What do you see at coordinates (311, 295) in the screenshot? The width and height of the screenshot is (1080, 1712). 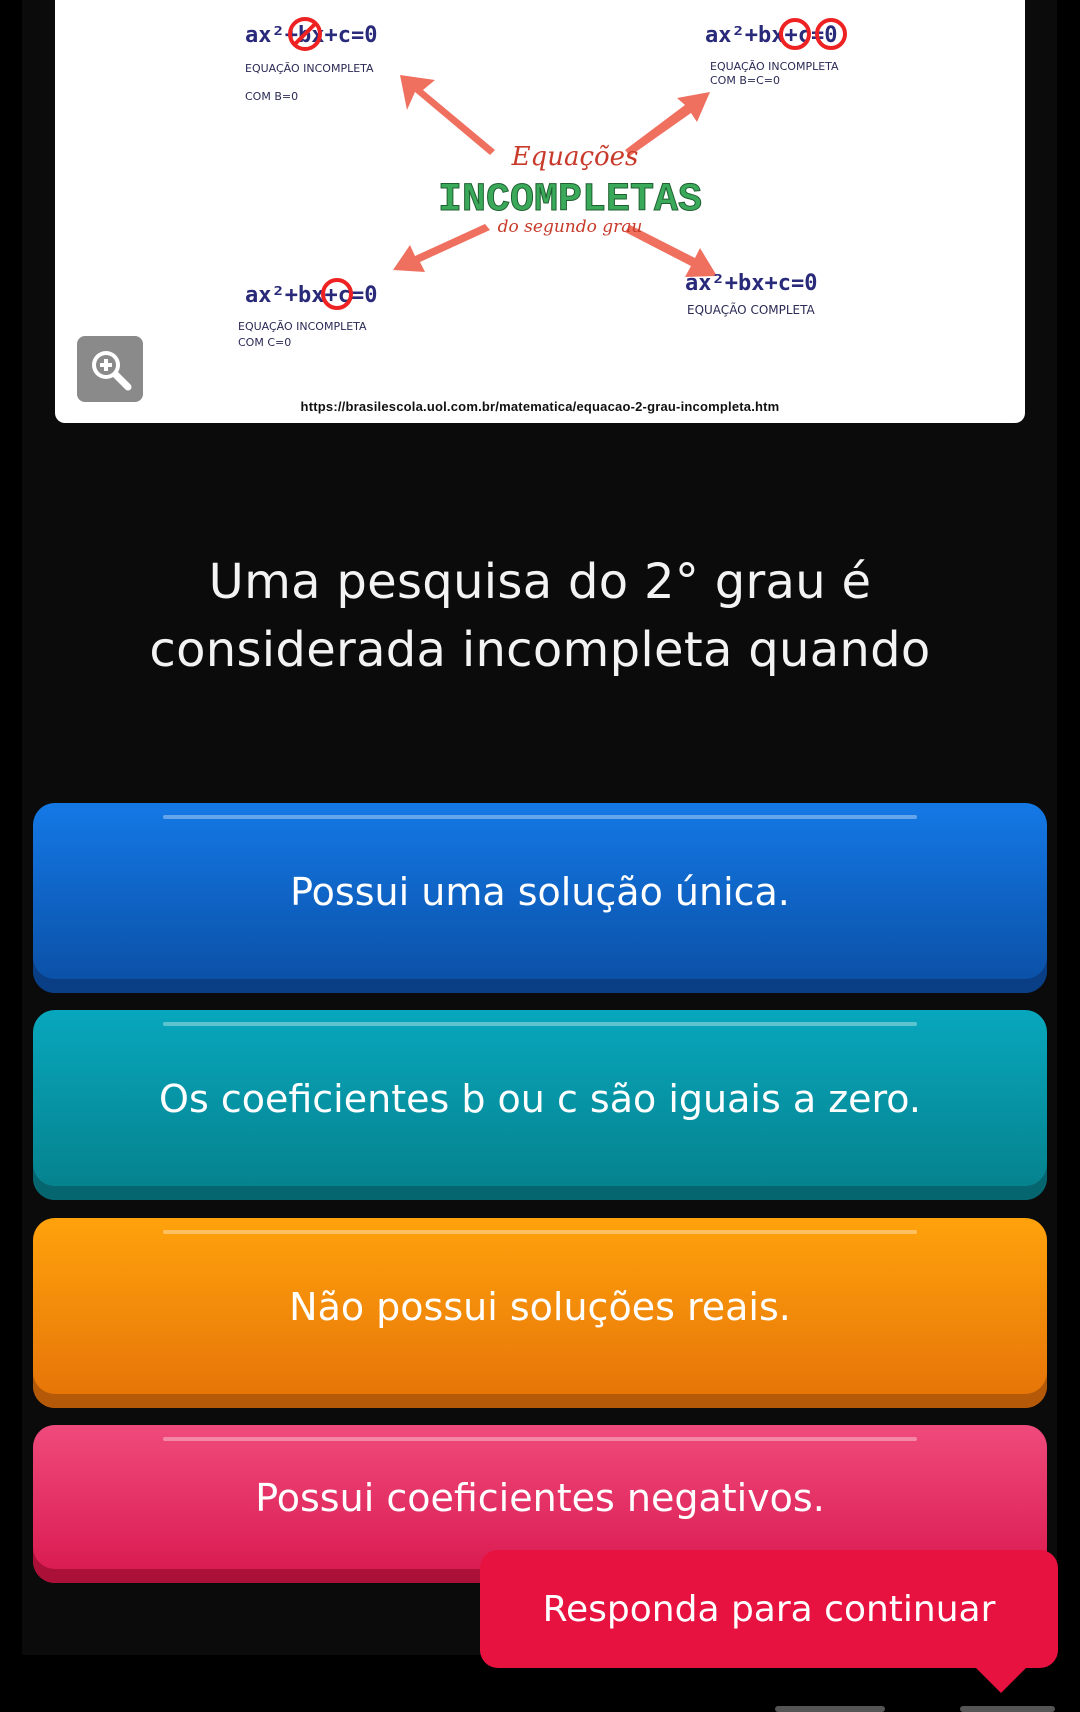 I see `eq-bottom-left: ax²+bx+c=0` at bounding box center [311, 295].